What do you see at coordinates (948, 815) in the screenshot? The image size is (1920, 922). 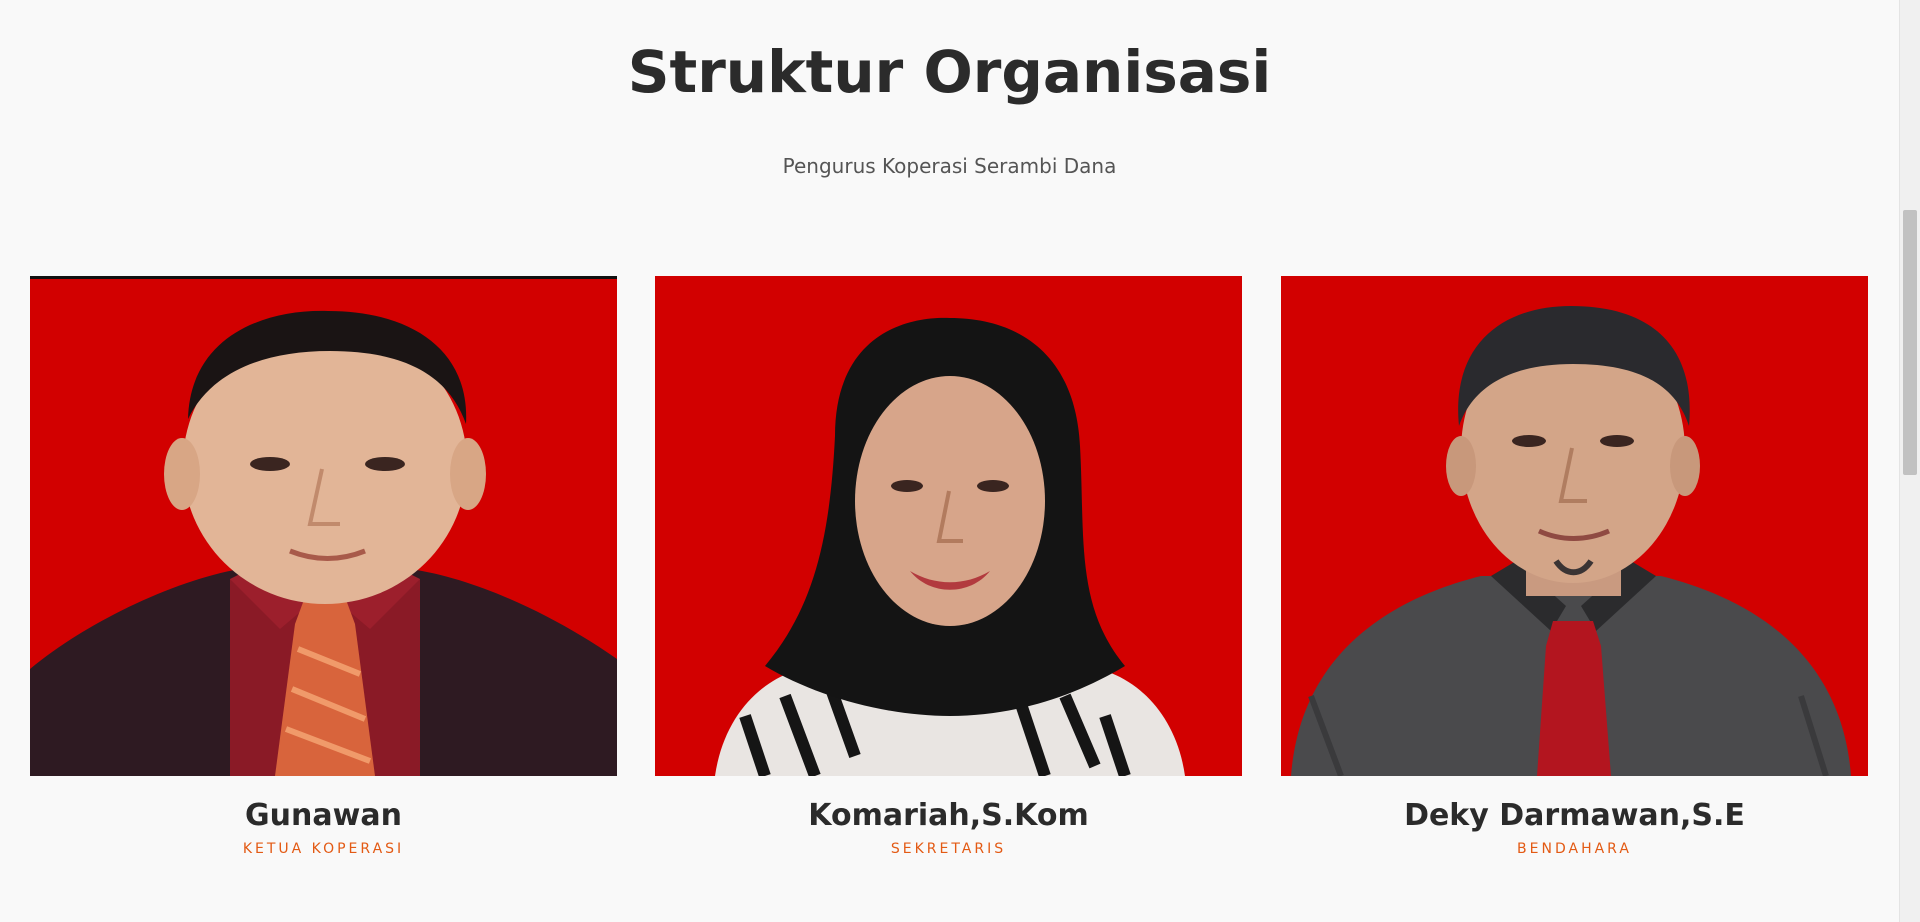 I see `member-name: Komariah,S.Kom` at bounding box center [948, 815].